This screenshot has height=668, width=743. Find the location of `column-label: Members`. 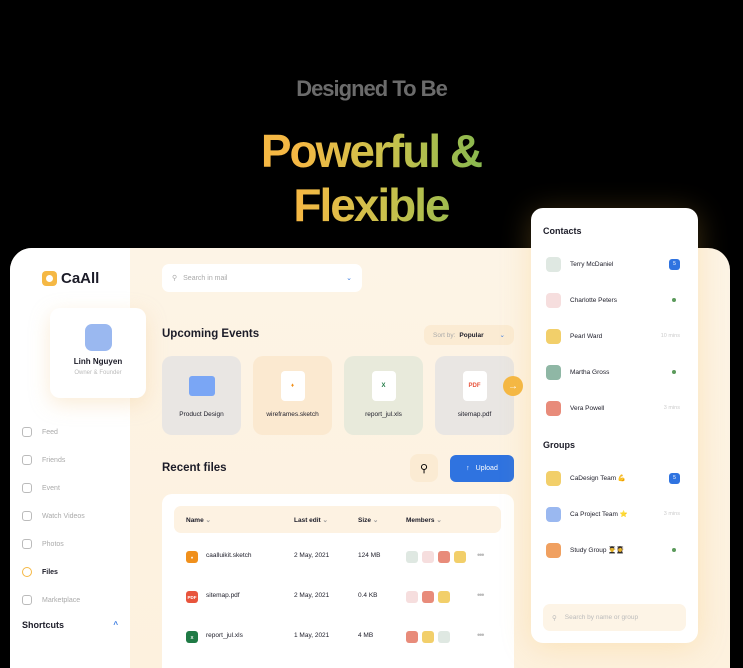

column-label: Members is located at coordinates (420, 520).